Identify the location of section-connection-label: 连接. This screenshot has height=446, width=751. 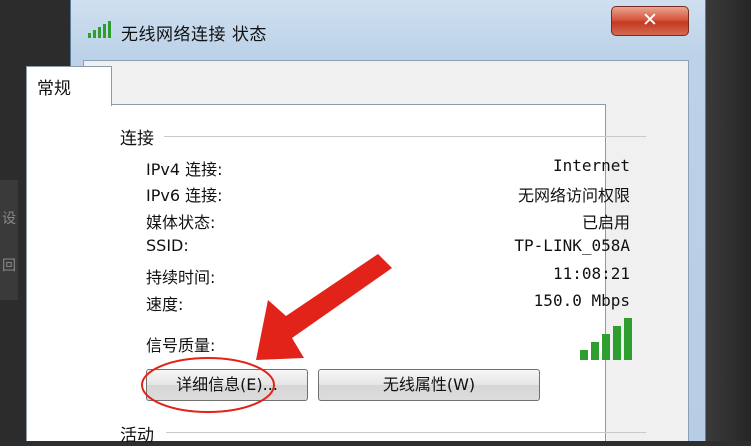
(137, 139).